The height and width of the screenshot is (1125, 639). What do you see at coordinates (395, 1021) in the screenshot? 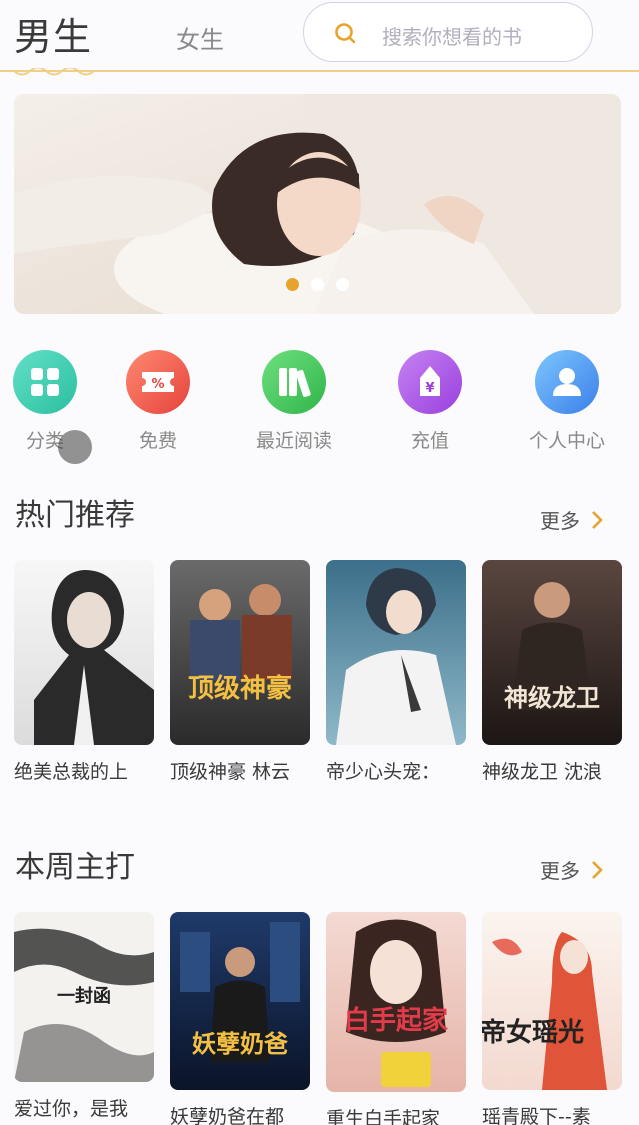
I see `cover-title: 白手起家` at bounding box center [395, 1021].